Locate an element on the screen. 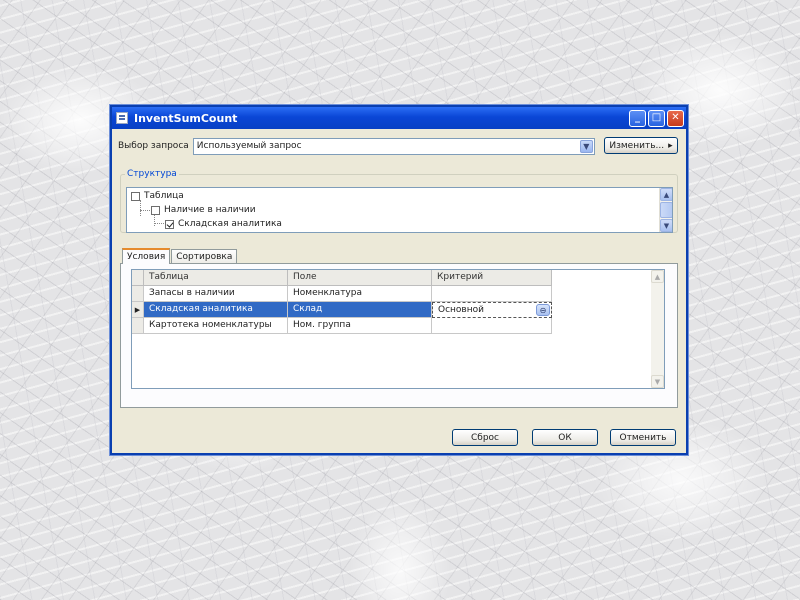  table-row: Запасы в наличии Номенклатура is located at coordinates (342, 294).